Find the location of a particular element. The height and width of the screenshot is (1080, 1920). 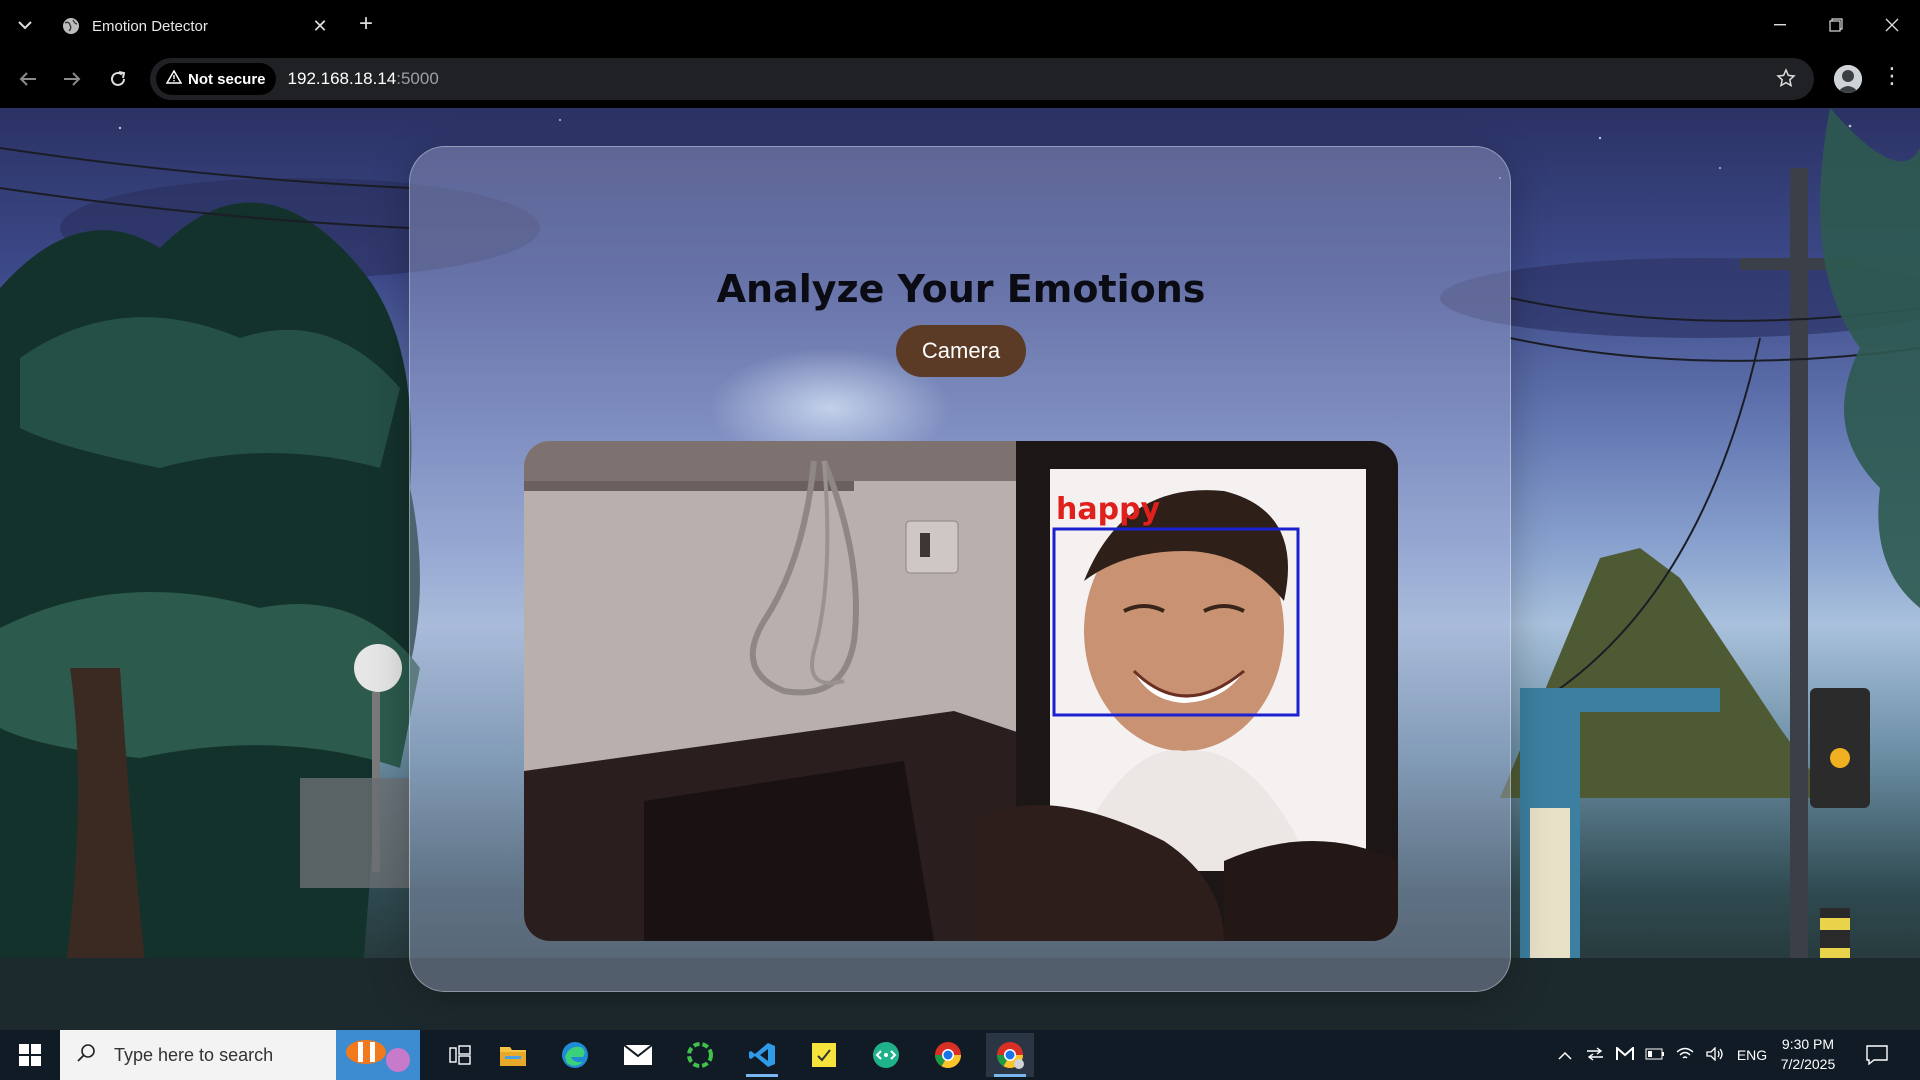

search-highlight-icon is located at coordinates (378, 1055).